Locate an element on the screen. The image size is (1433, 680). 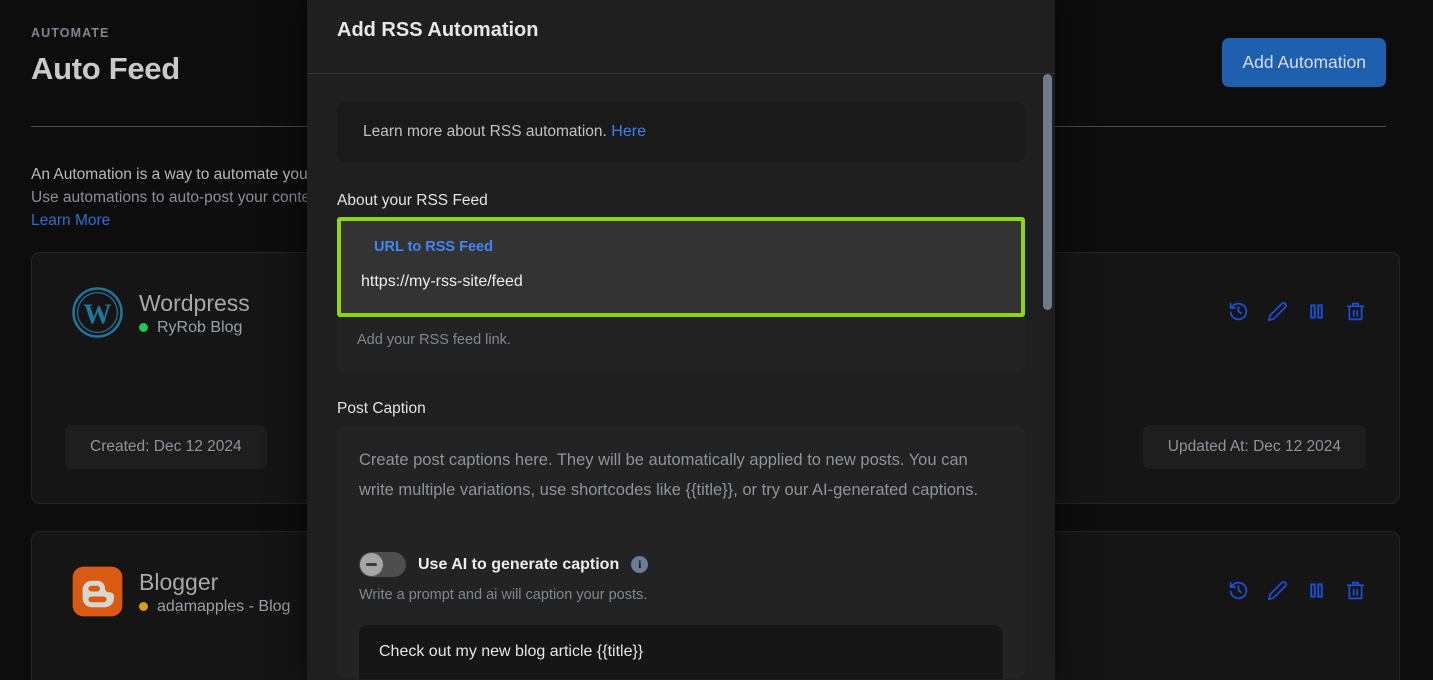
modal-header: Add RSS Automation is located at coordinates (681, 37).